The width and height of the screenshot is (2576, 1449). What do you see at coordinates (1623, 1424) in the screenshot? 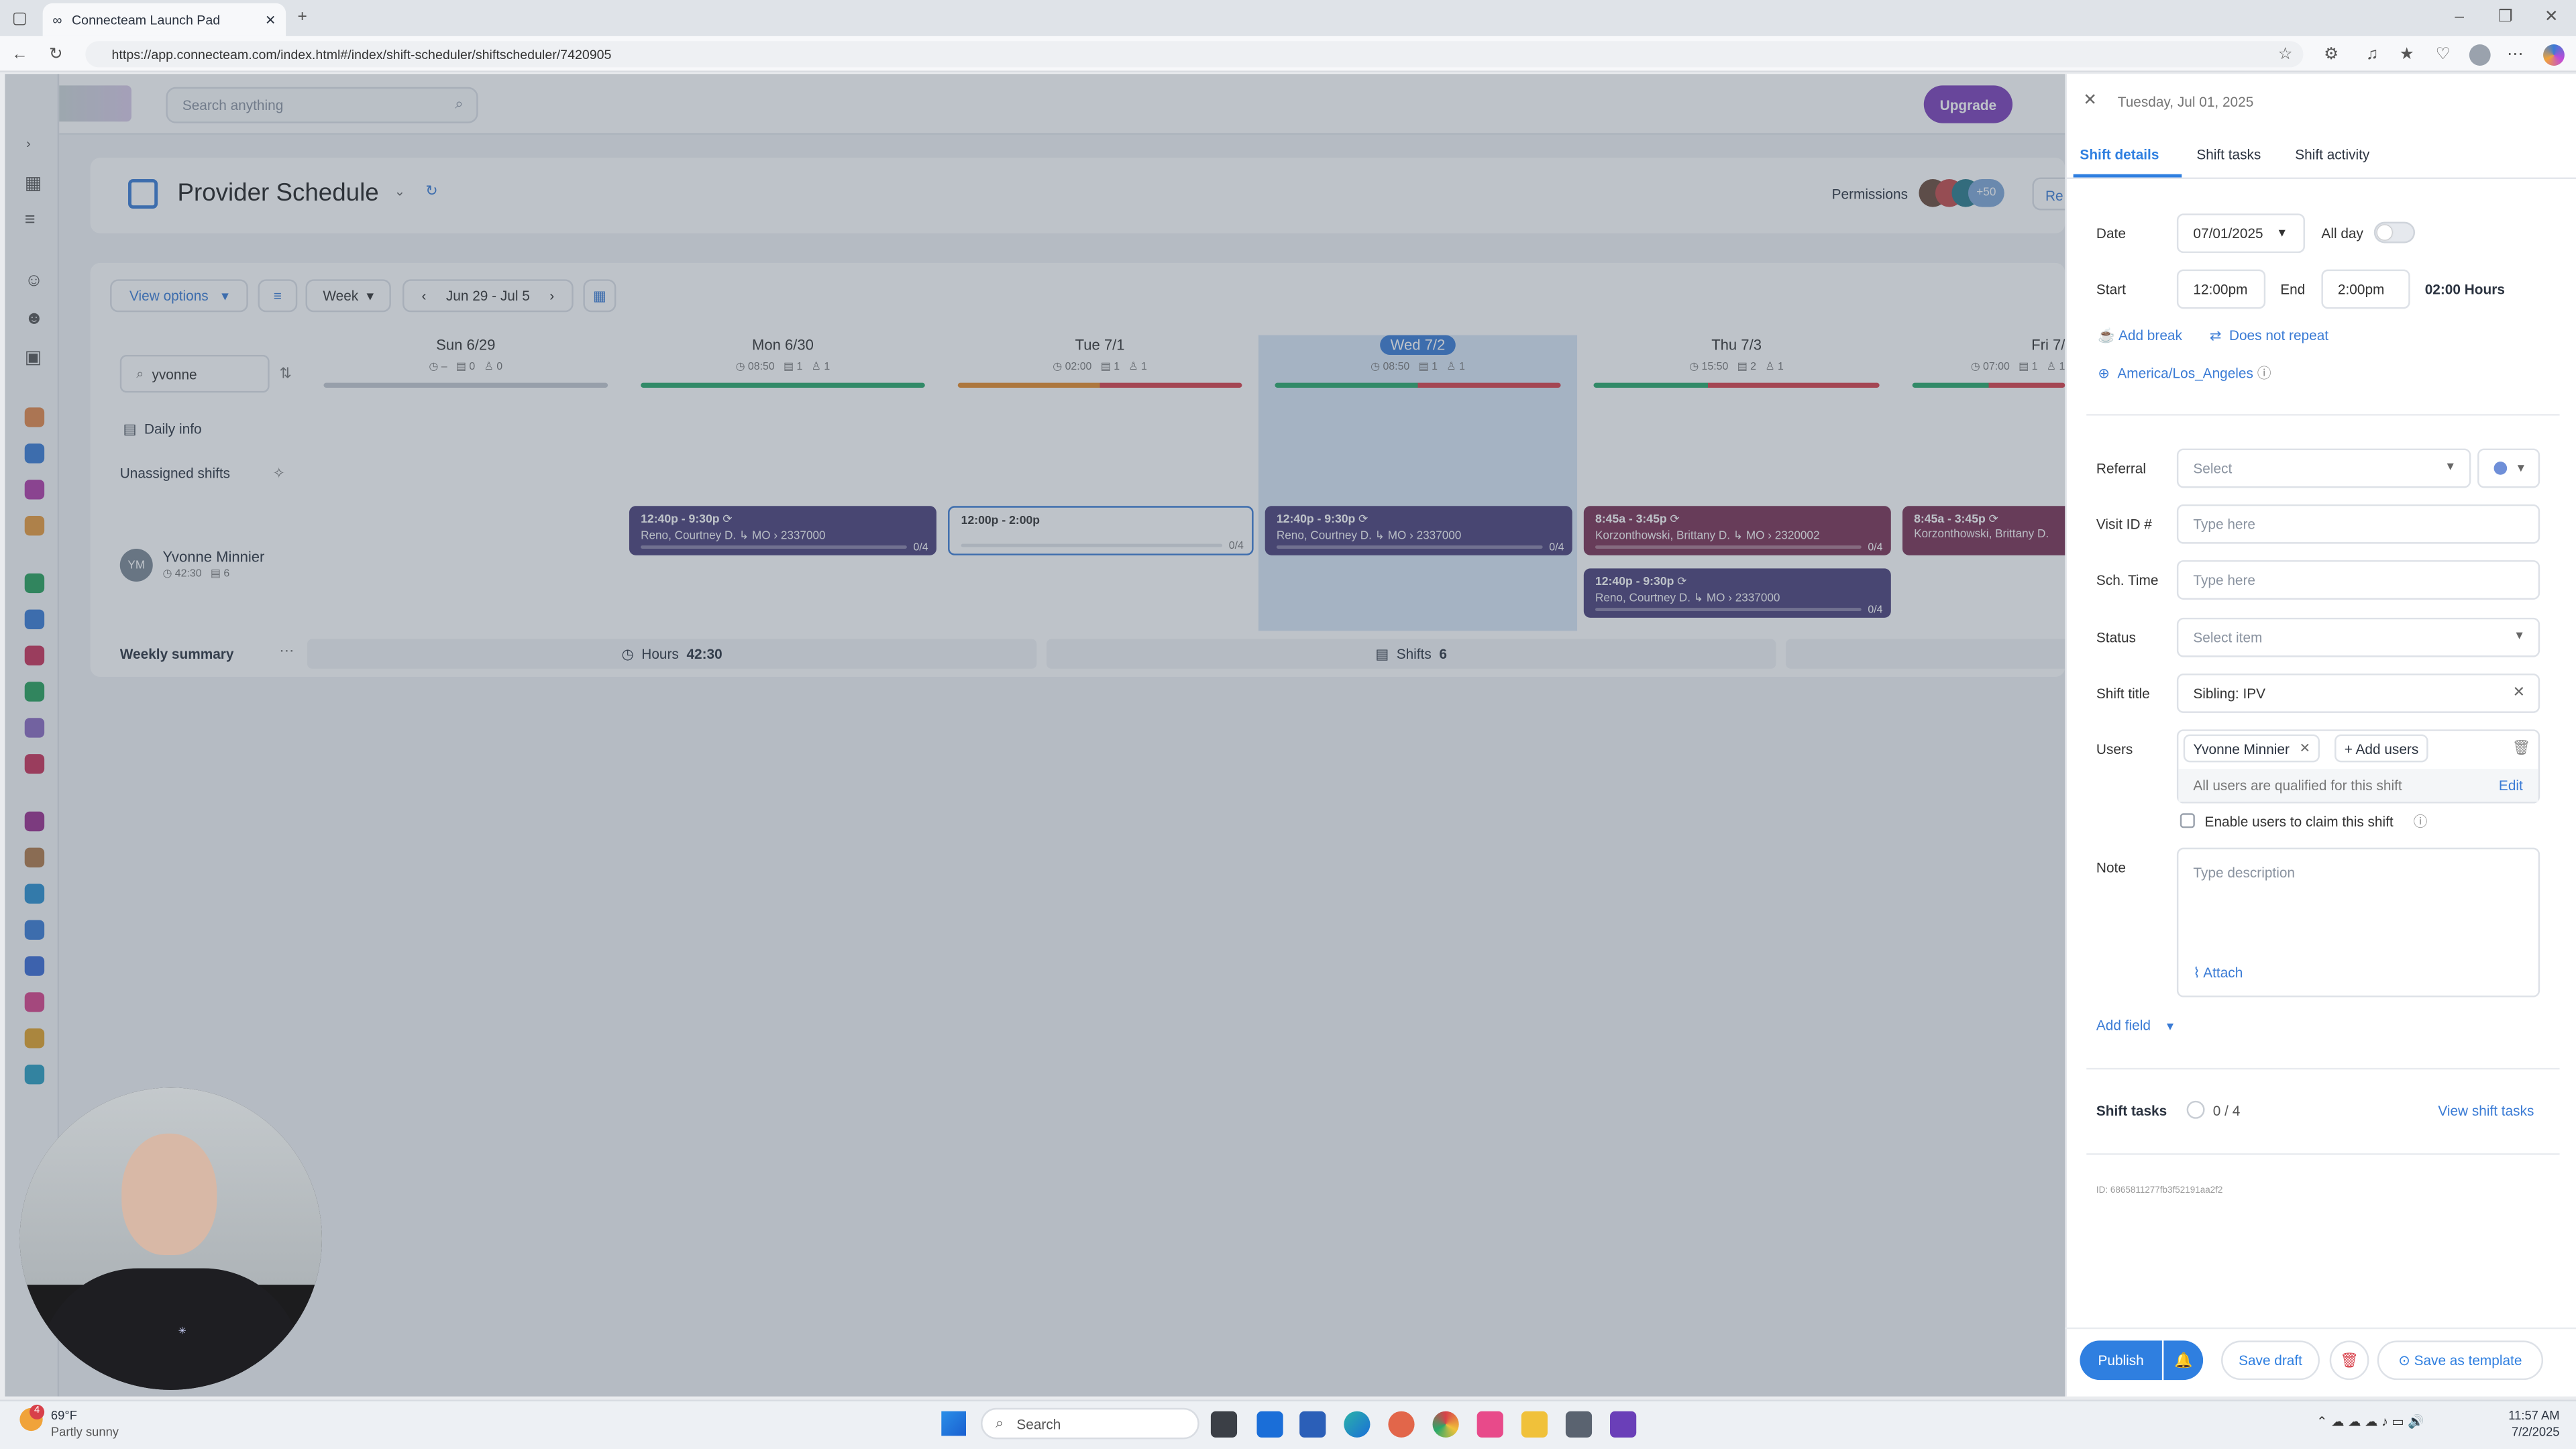
I see `app-icon` at bounding box center [1623, 1424].